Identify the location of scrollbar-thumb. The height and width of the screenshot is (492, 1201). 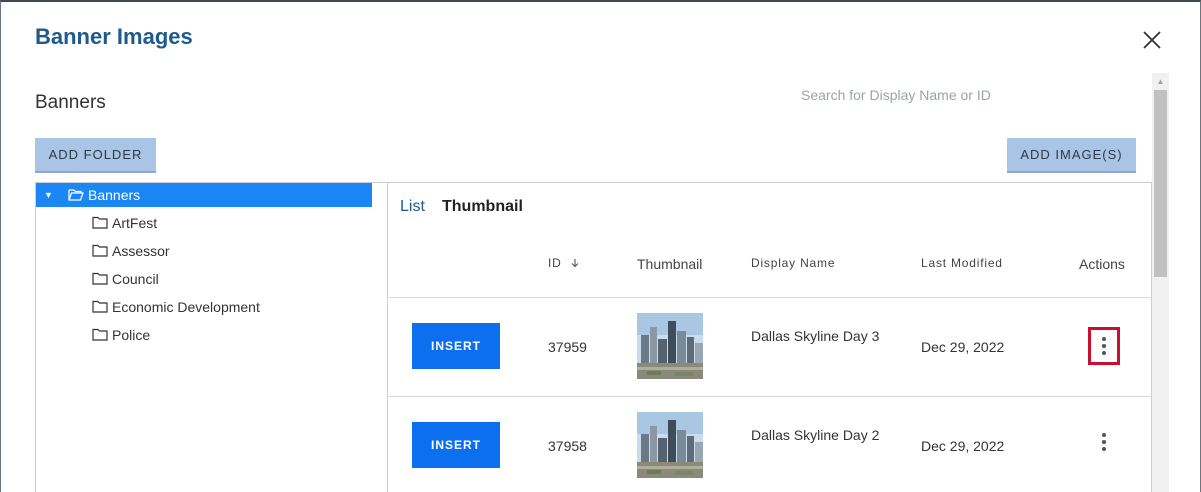
(1160, 183).